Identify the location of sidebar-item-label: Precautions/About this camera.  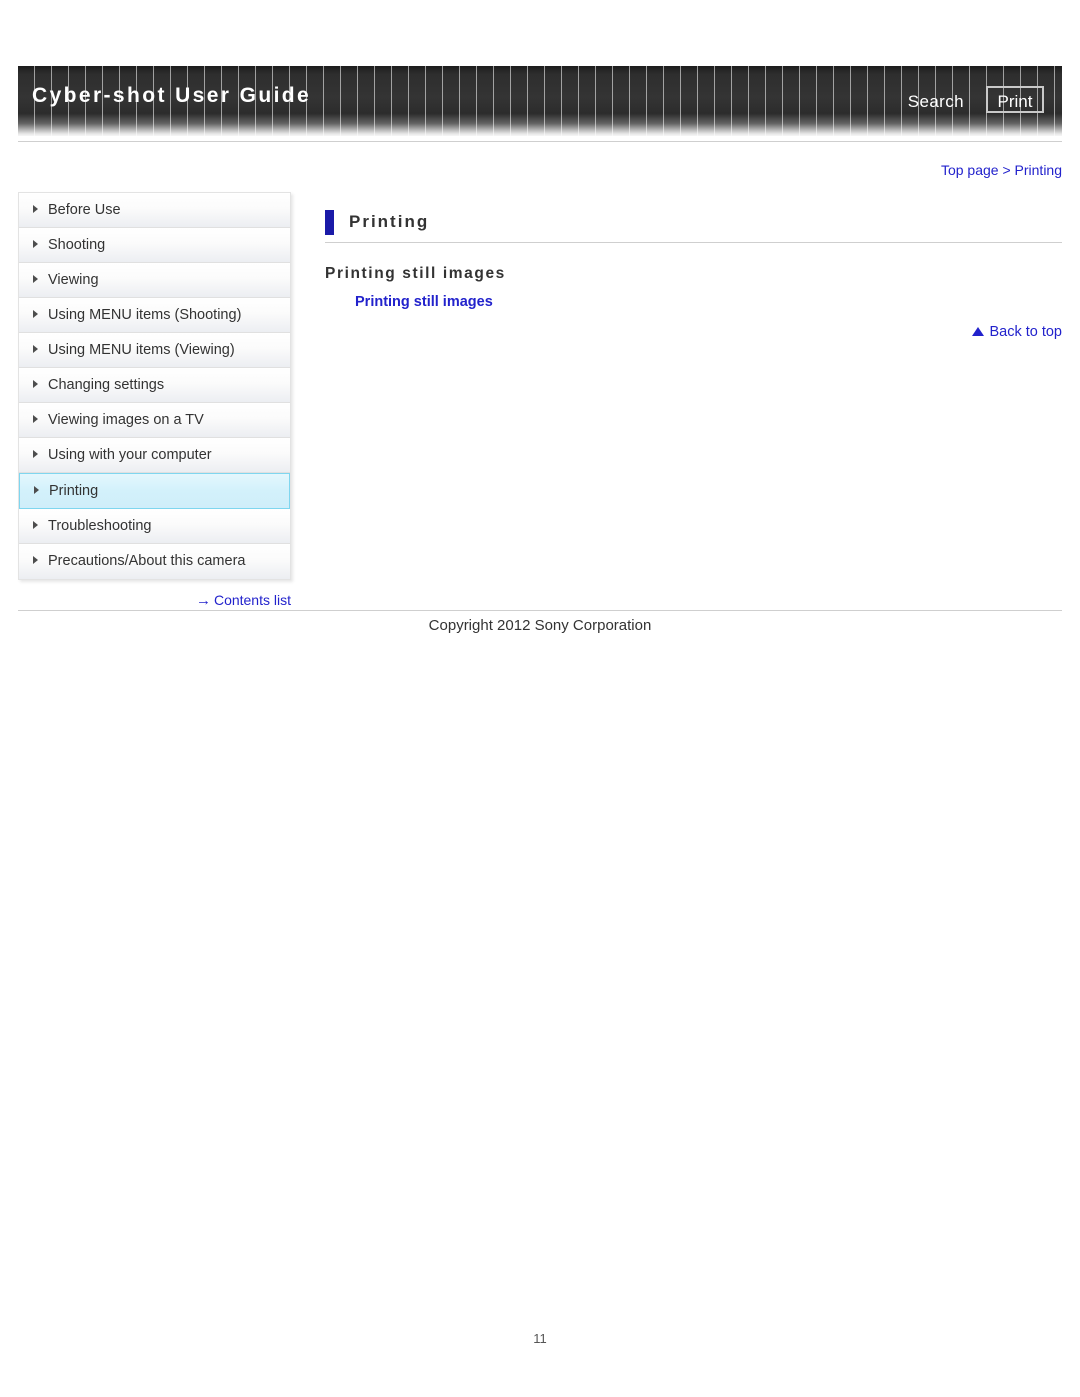
(147, 561).